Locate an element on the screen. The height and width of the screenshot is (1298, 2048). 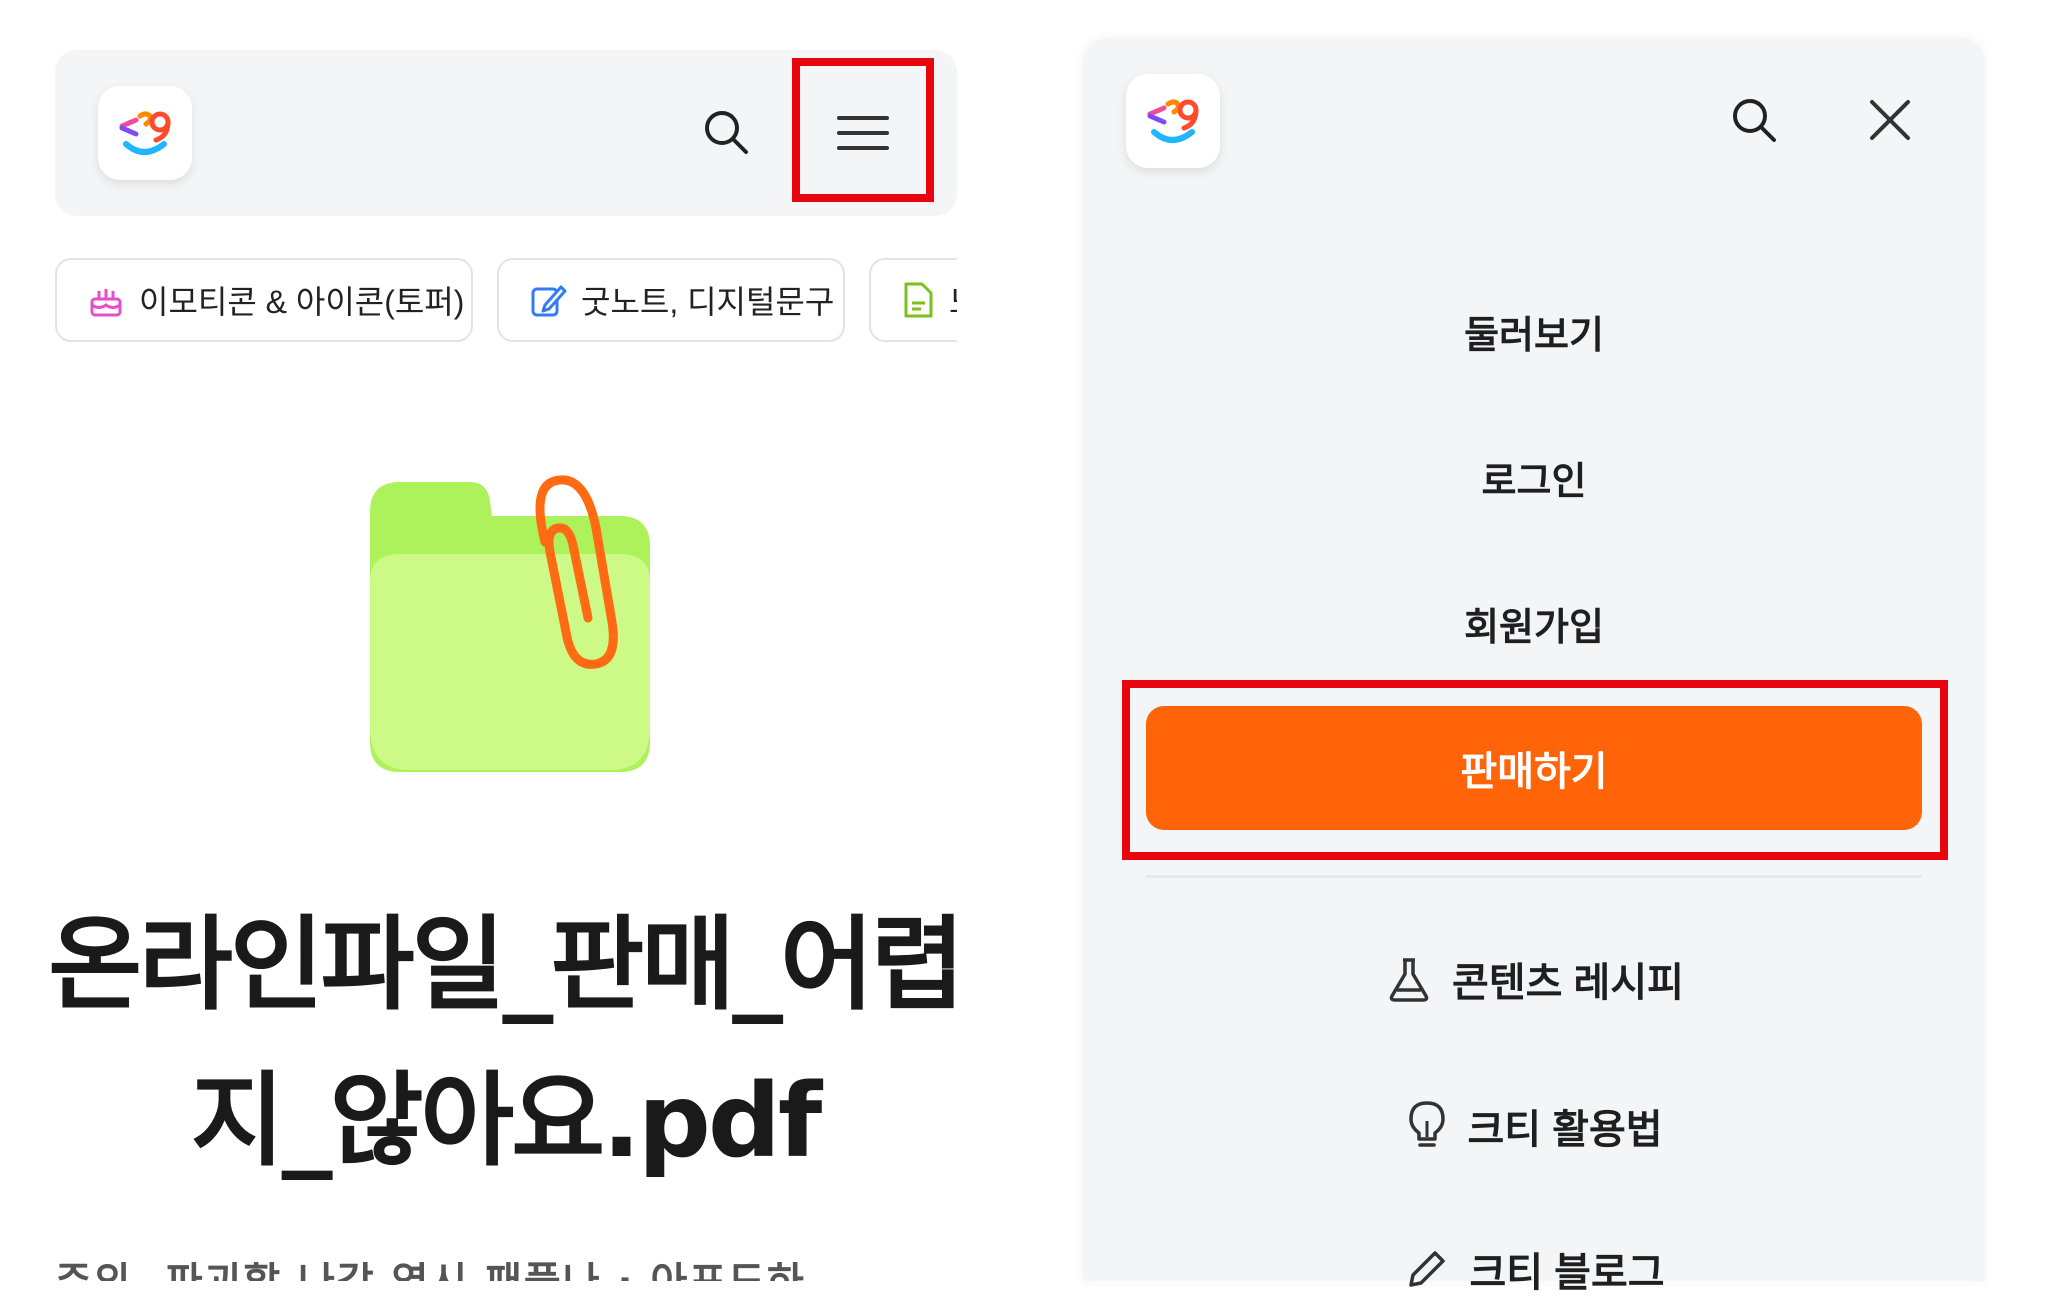
sell-button-highlight is located at coordinates (1535, 770).